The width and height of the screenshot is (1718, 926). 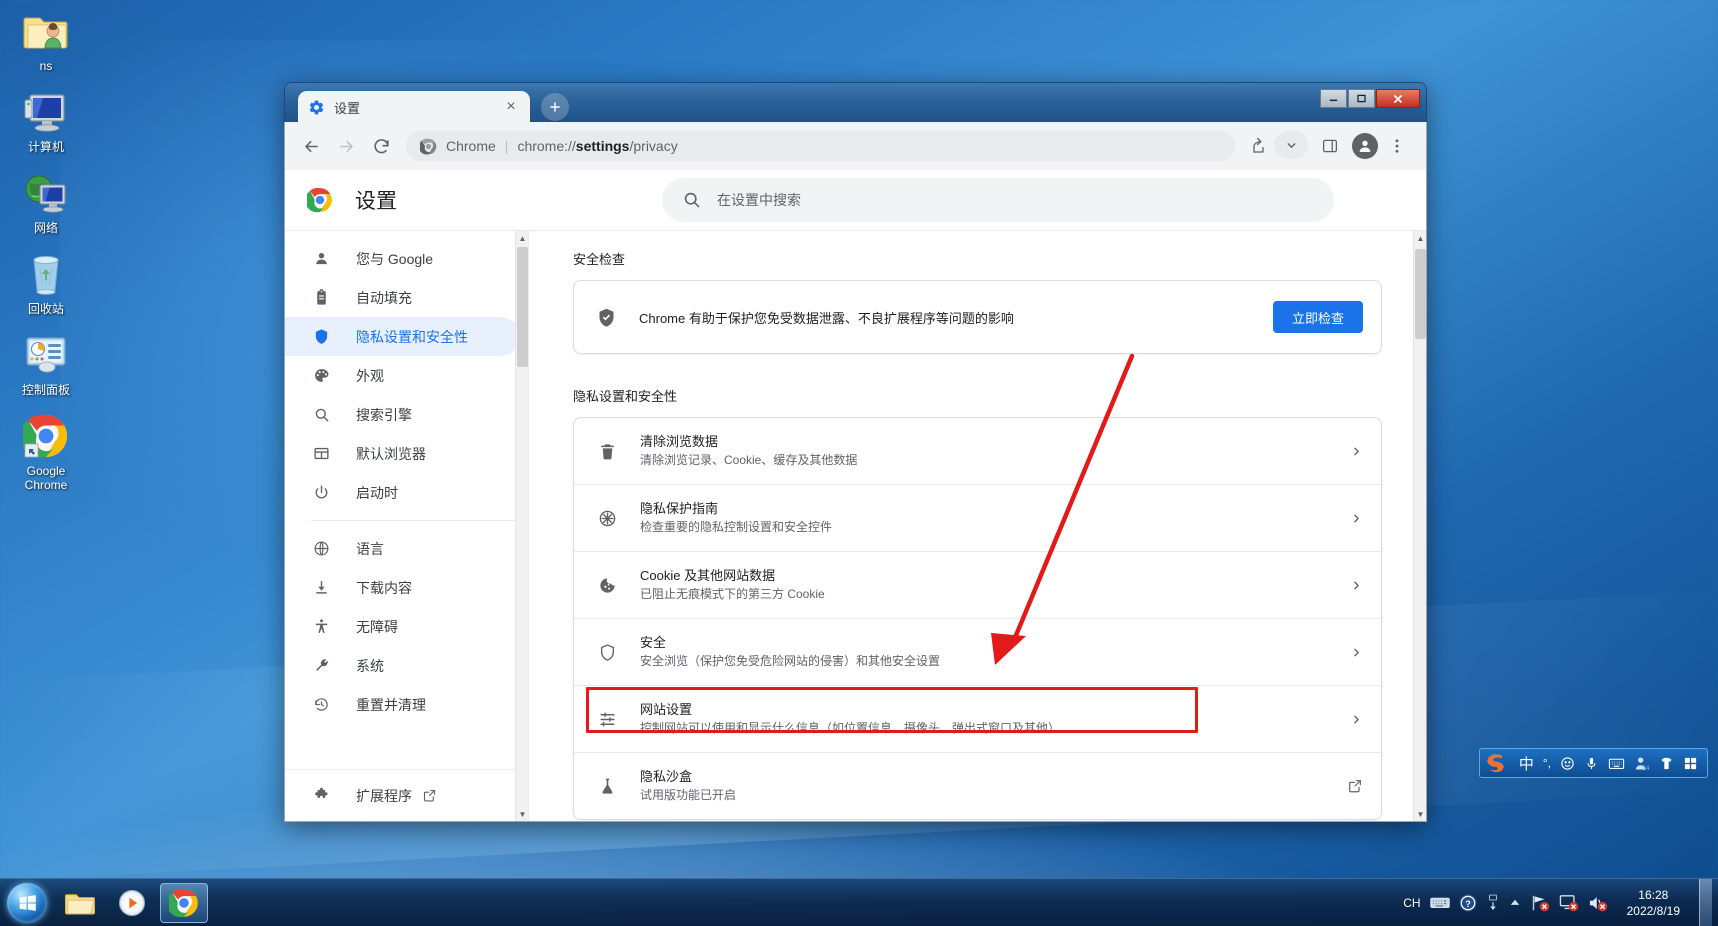 What do you see at coordinates (1569, 903) in the screenshot?
I see `display-icon` at bounding box center [1569, 903].